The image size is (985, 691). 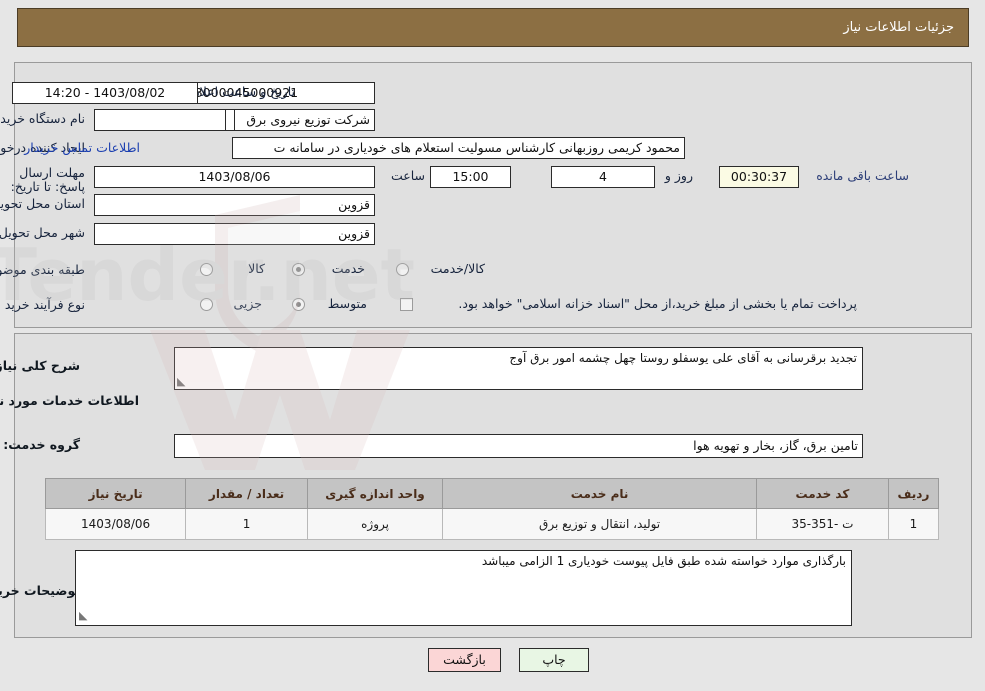 What do you see at coordinates (42, 118) in the screenshot?
I see `buyer-org-label: نام دستگاه خریدار:` at bounding box center [42, 118].